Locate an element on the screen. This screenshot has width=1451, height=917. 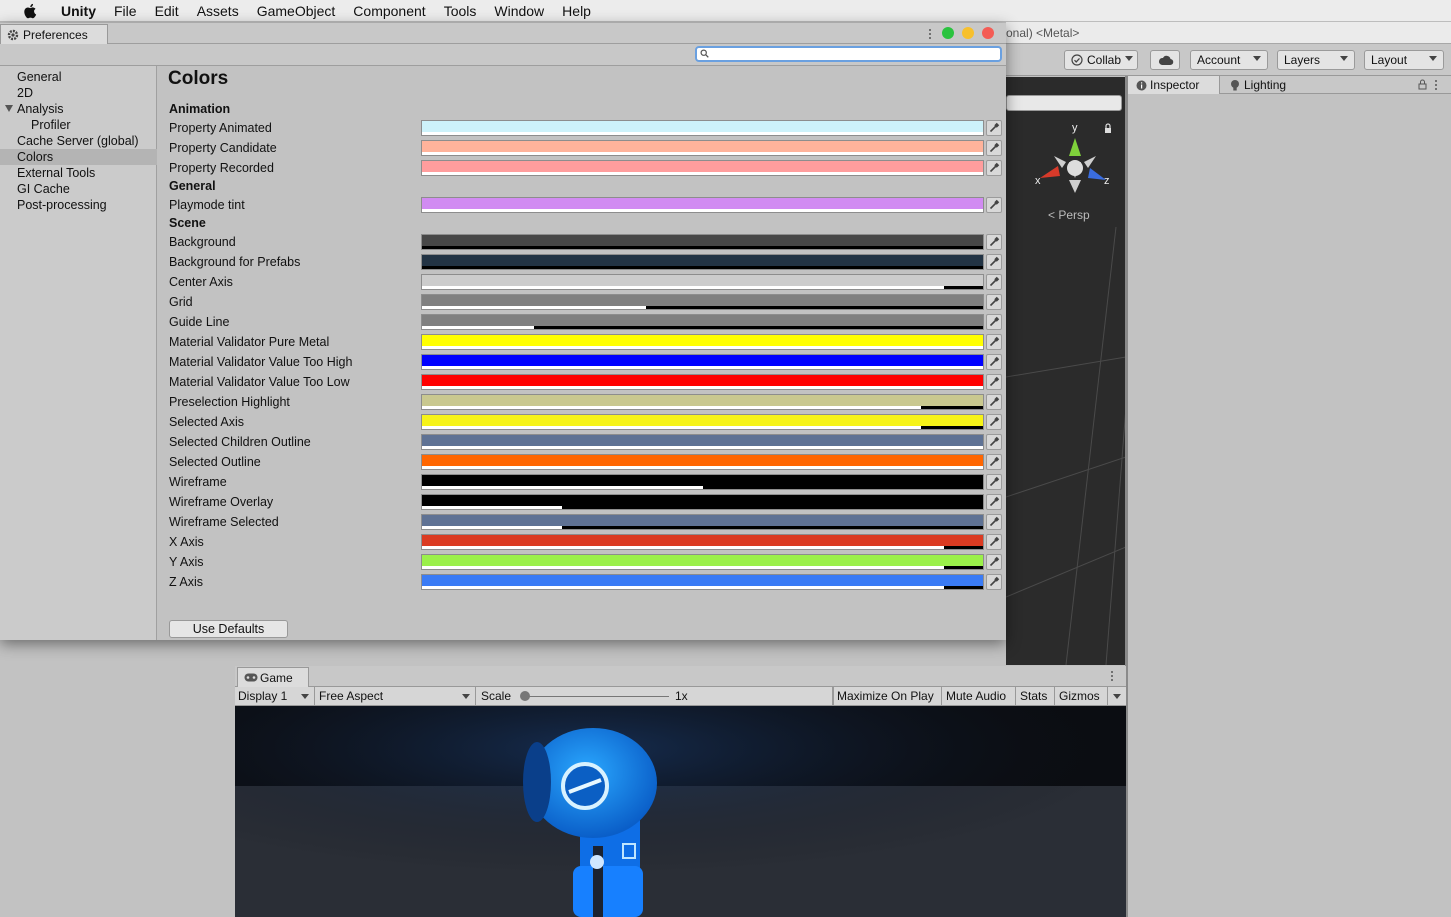
sidebar-item-2d: 2D is located at coordinates (78, 93).